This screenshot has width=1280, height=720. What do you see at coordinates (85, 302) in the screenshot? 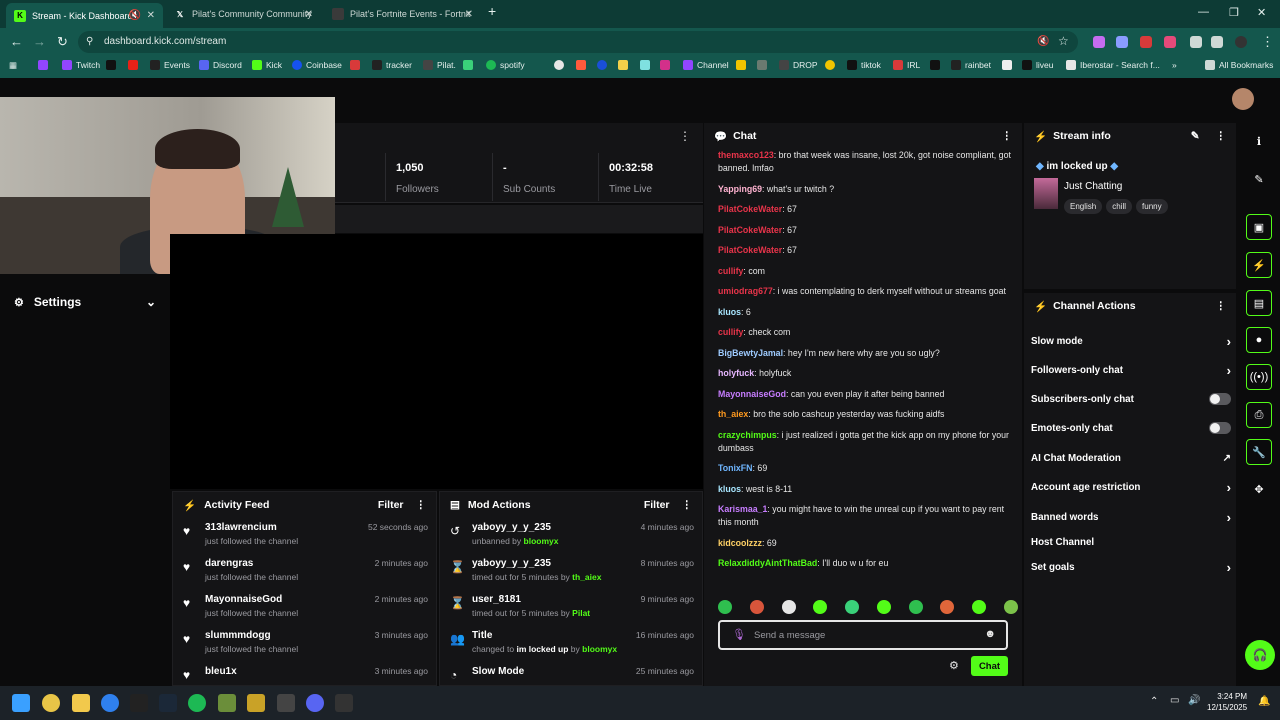
I see `settings-section-toggle: ⚙ Settings ⌄` at bounding box center [85, 302].